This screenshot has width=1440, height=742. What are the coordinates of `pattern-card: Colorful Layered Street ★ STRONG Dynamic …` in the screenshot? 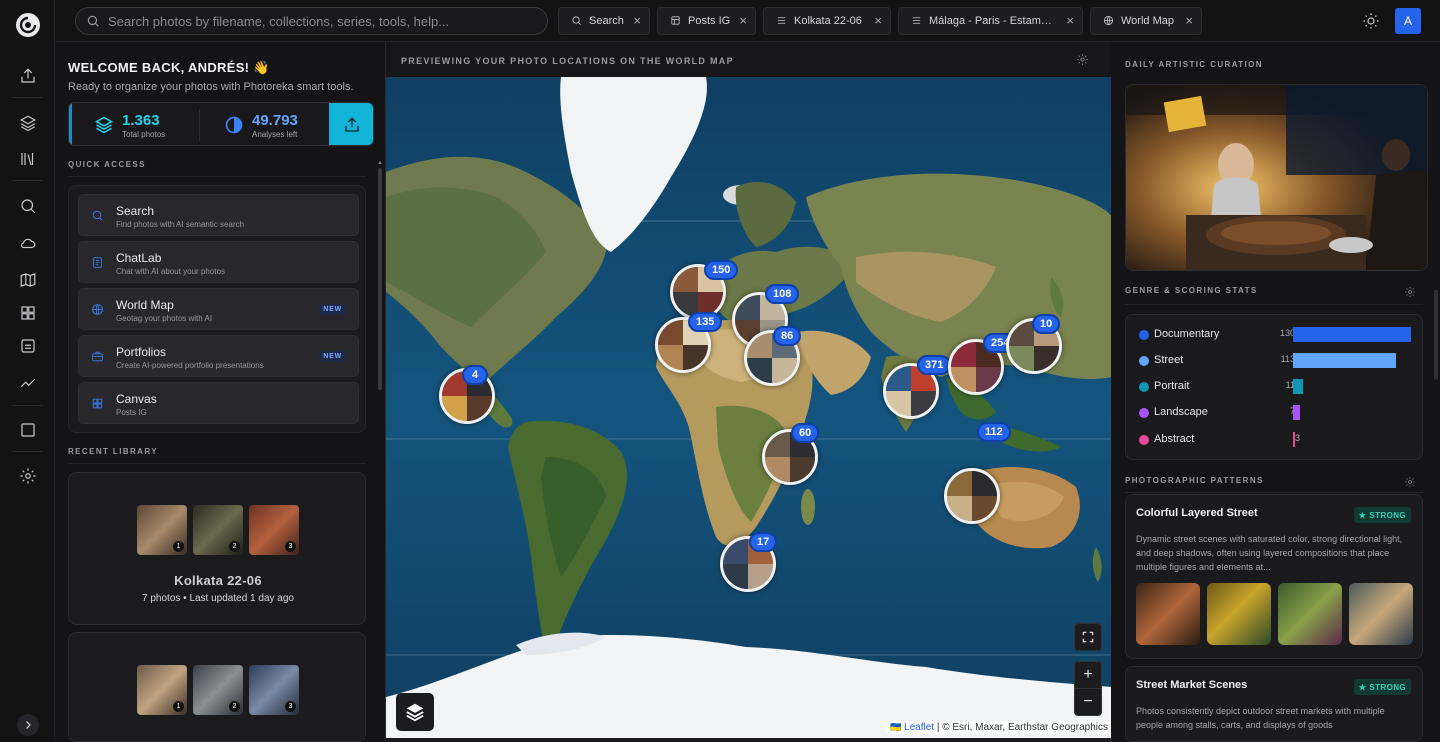 It's located at (1274, 576).